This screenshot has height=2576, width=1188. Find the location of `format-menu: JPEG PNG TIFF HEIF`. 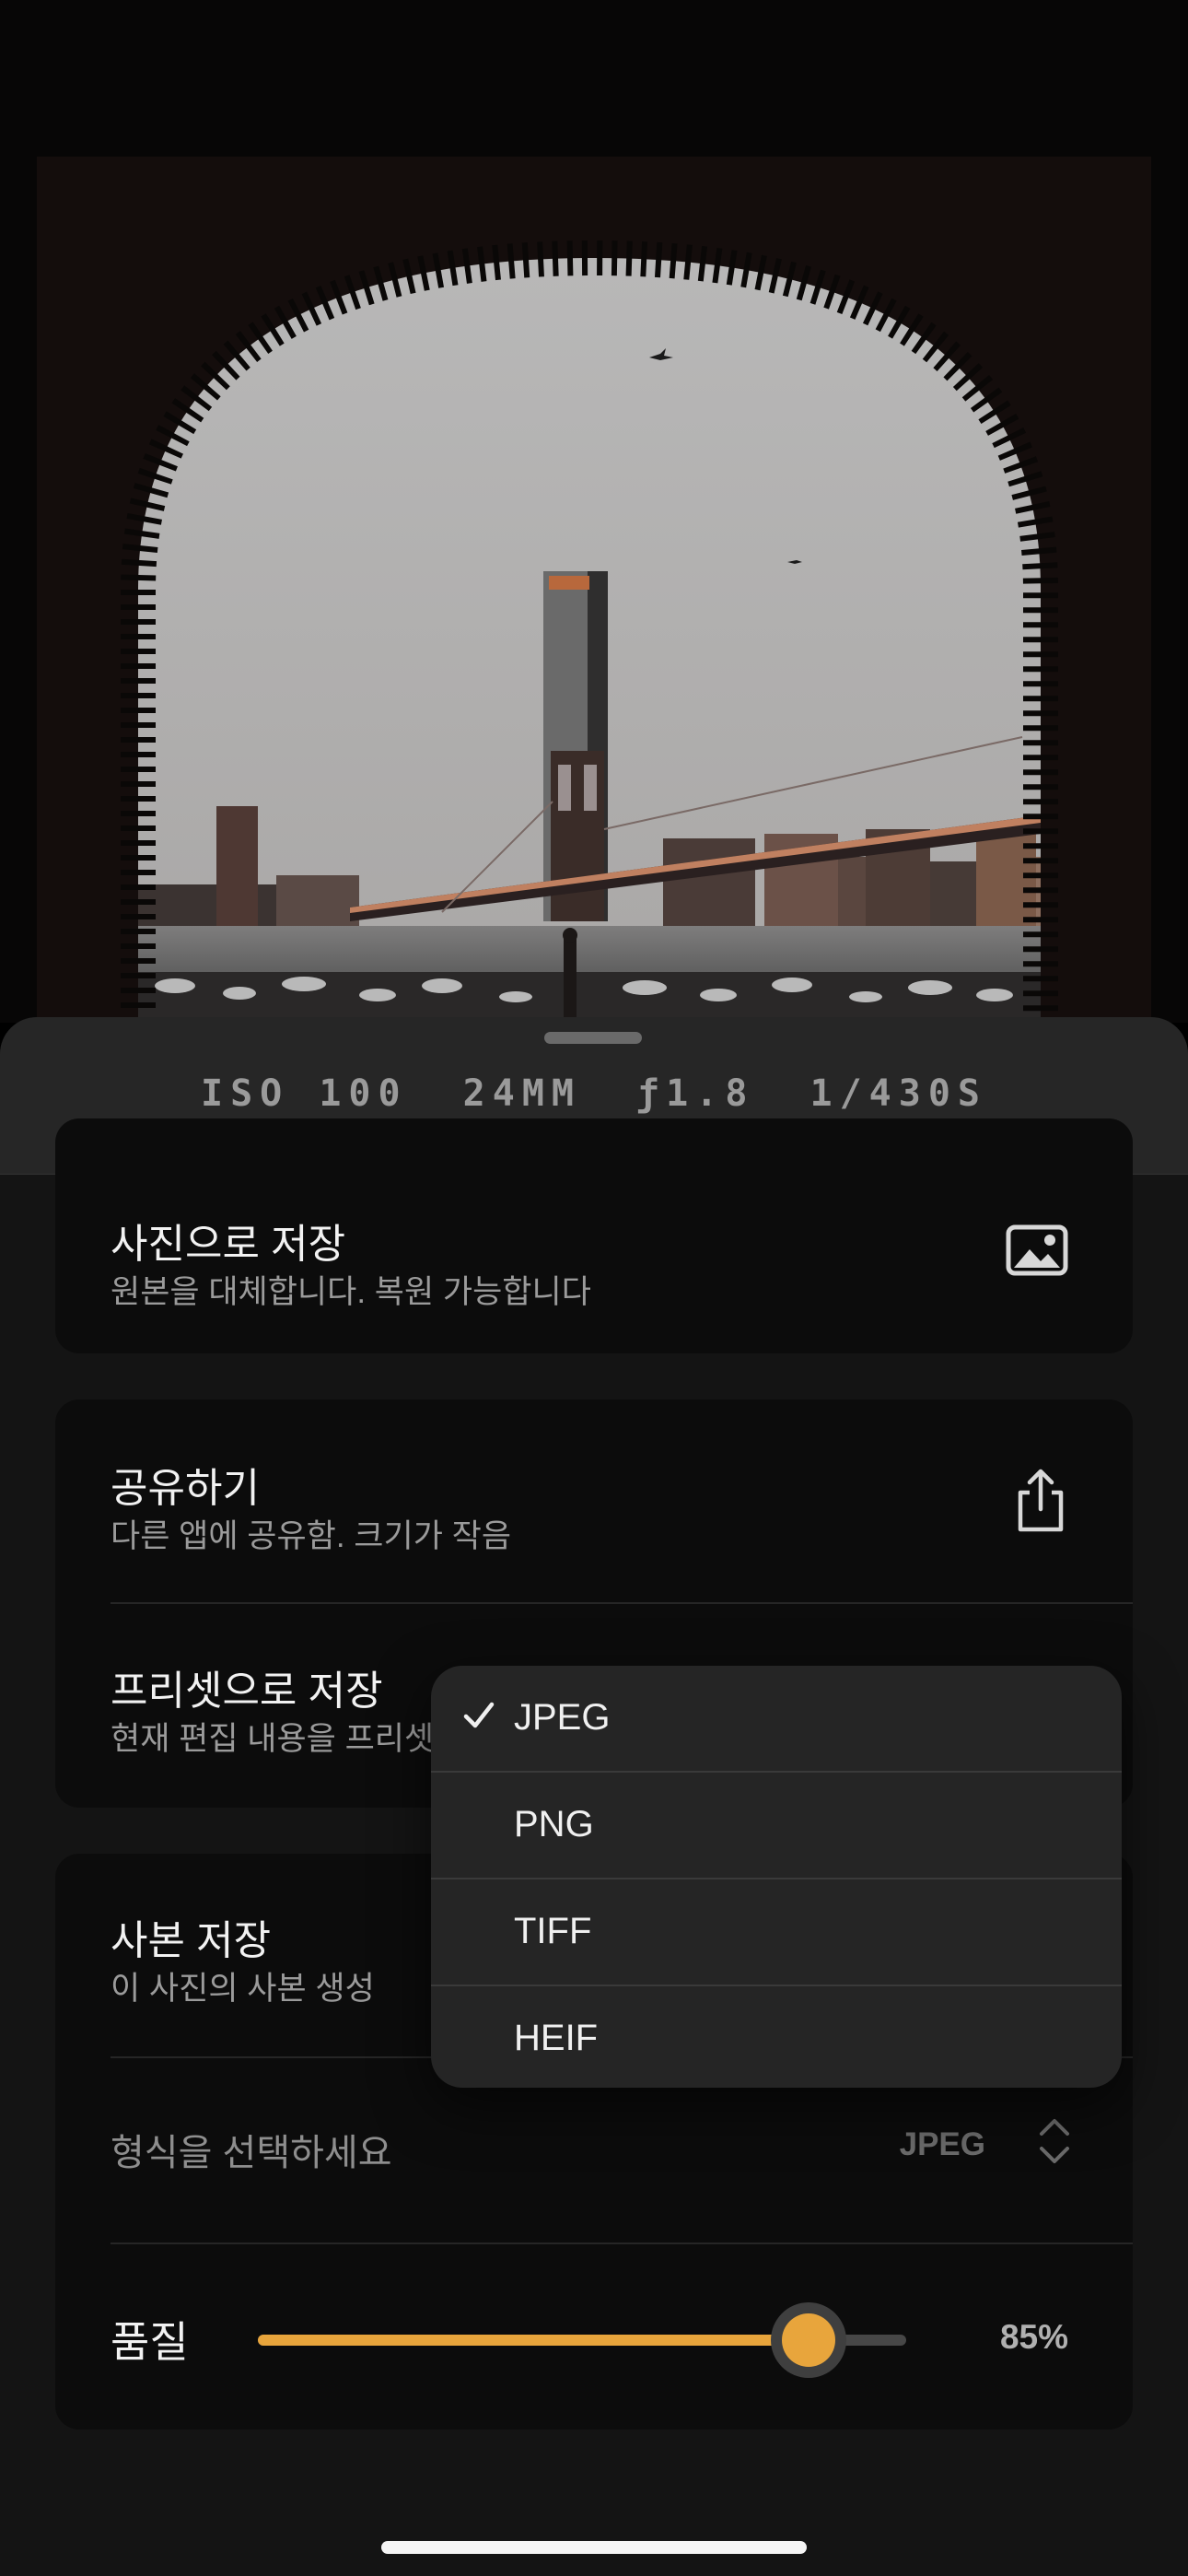

format-menu: JPEG PNG TIFF HEIF is located at coordinates (776, 1877).